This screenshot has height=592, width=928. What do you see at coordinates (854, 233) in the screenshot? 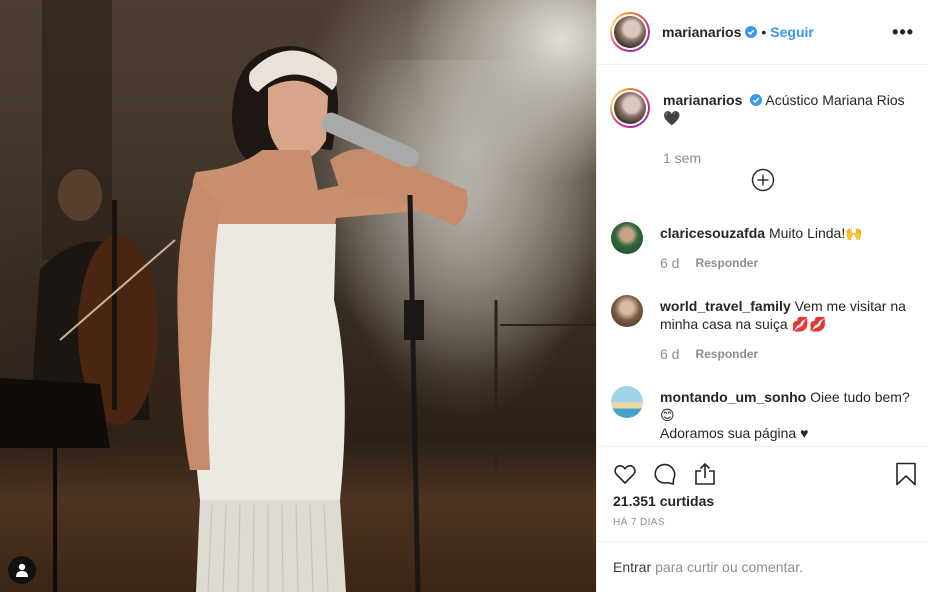
I see `comment-emoji: 🙌` at bounding box center [854, 233].